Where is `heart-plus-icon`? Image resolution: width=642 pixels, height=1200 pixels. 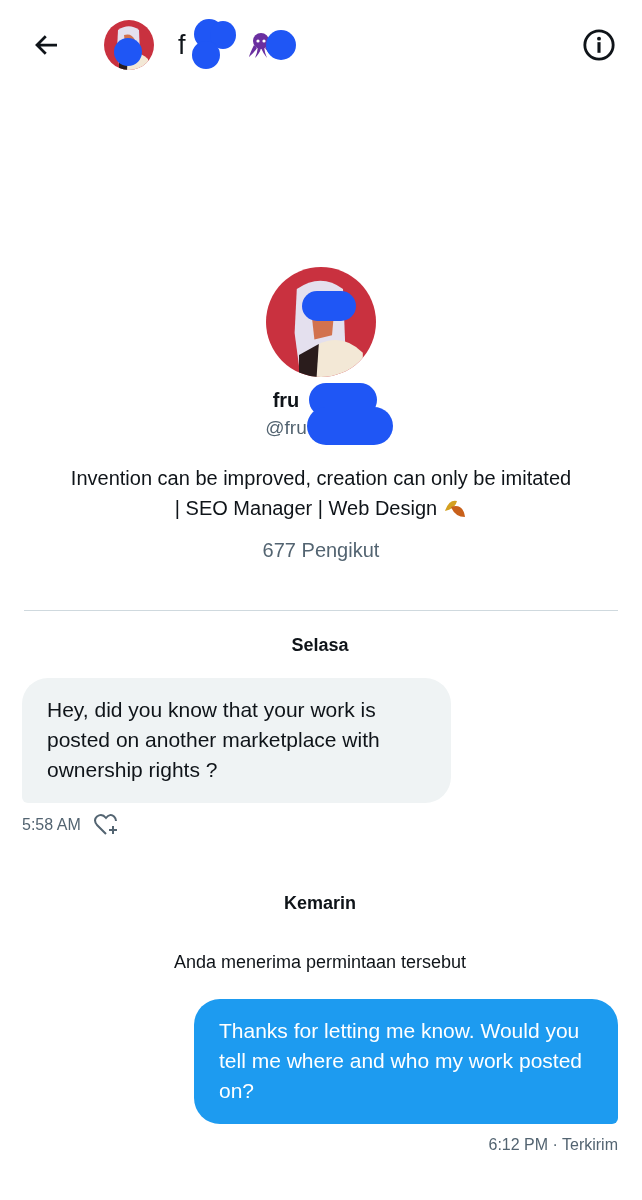
heart-plus-icon is located at coordinates (105, 825).